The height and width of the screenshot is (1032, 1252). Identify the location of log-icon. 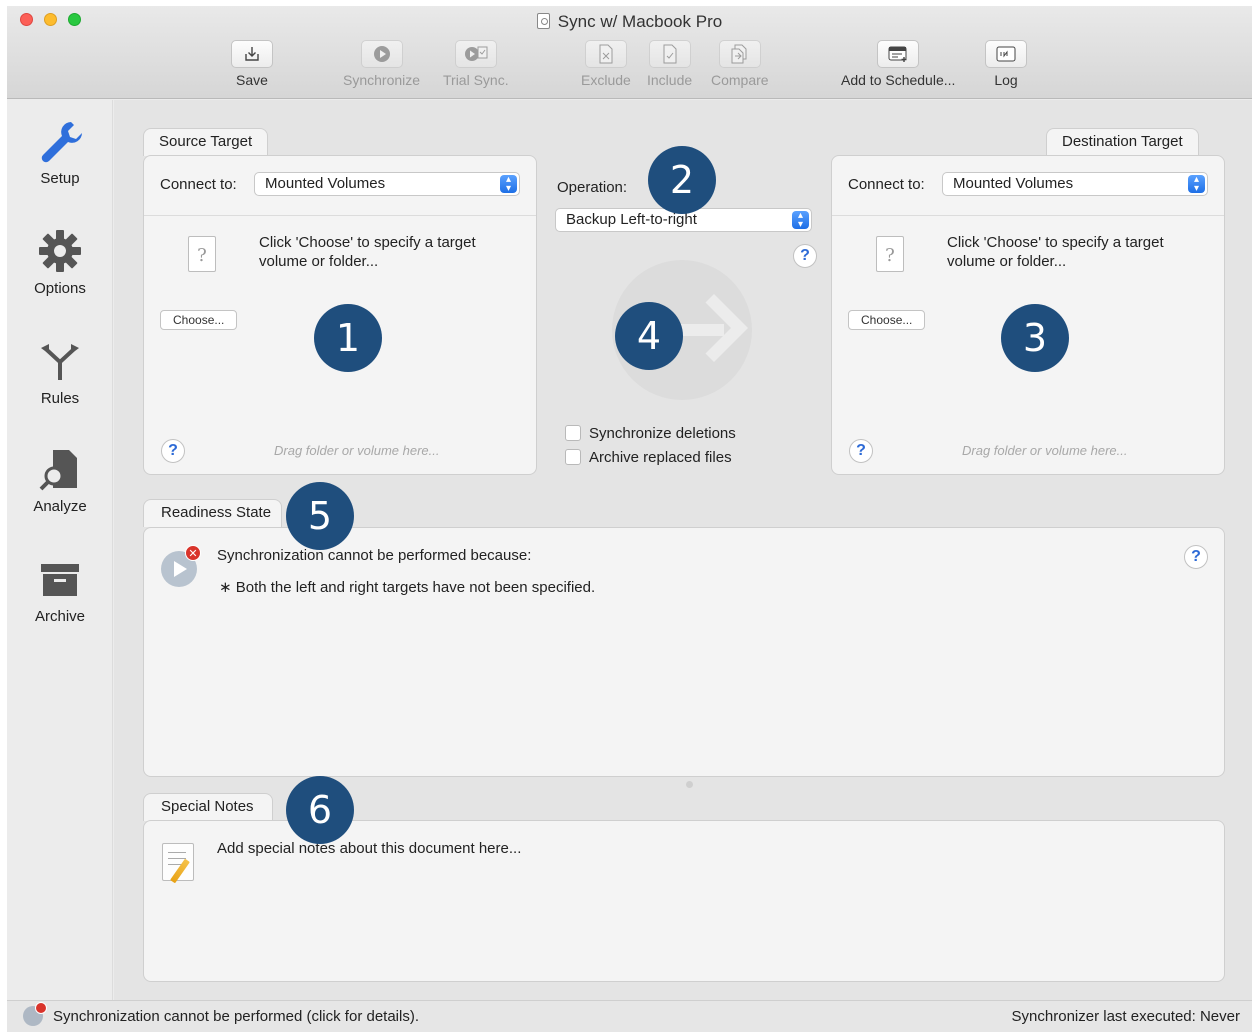
(1006, 54).